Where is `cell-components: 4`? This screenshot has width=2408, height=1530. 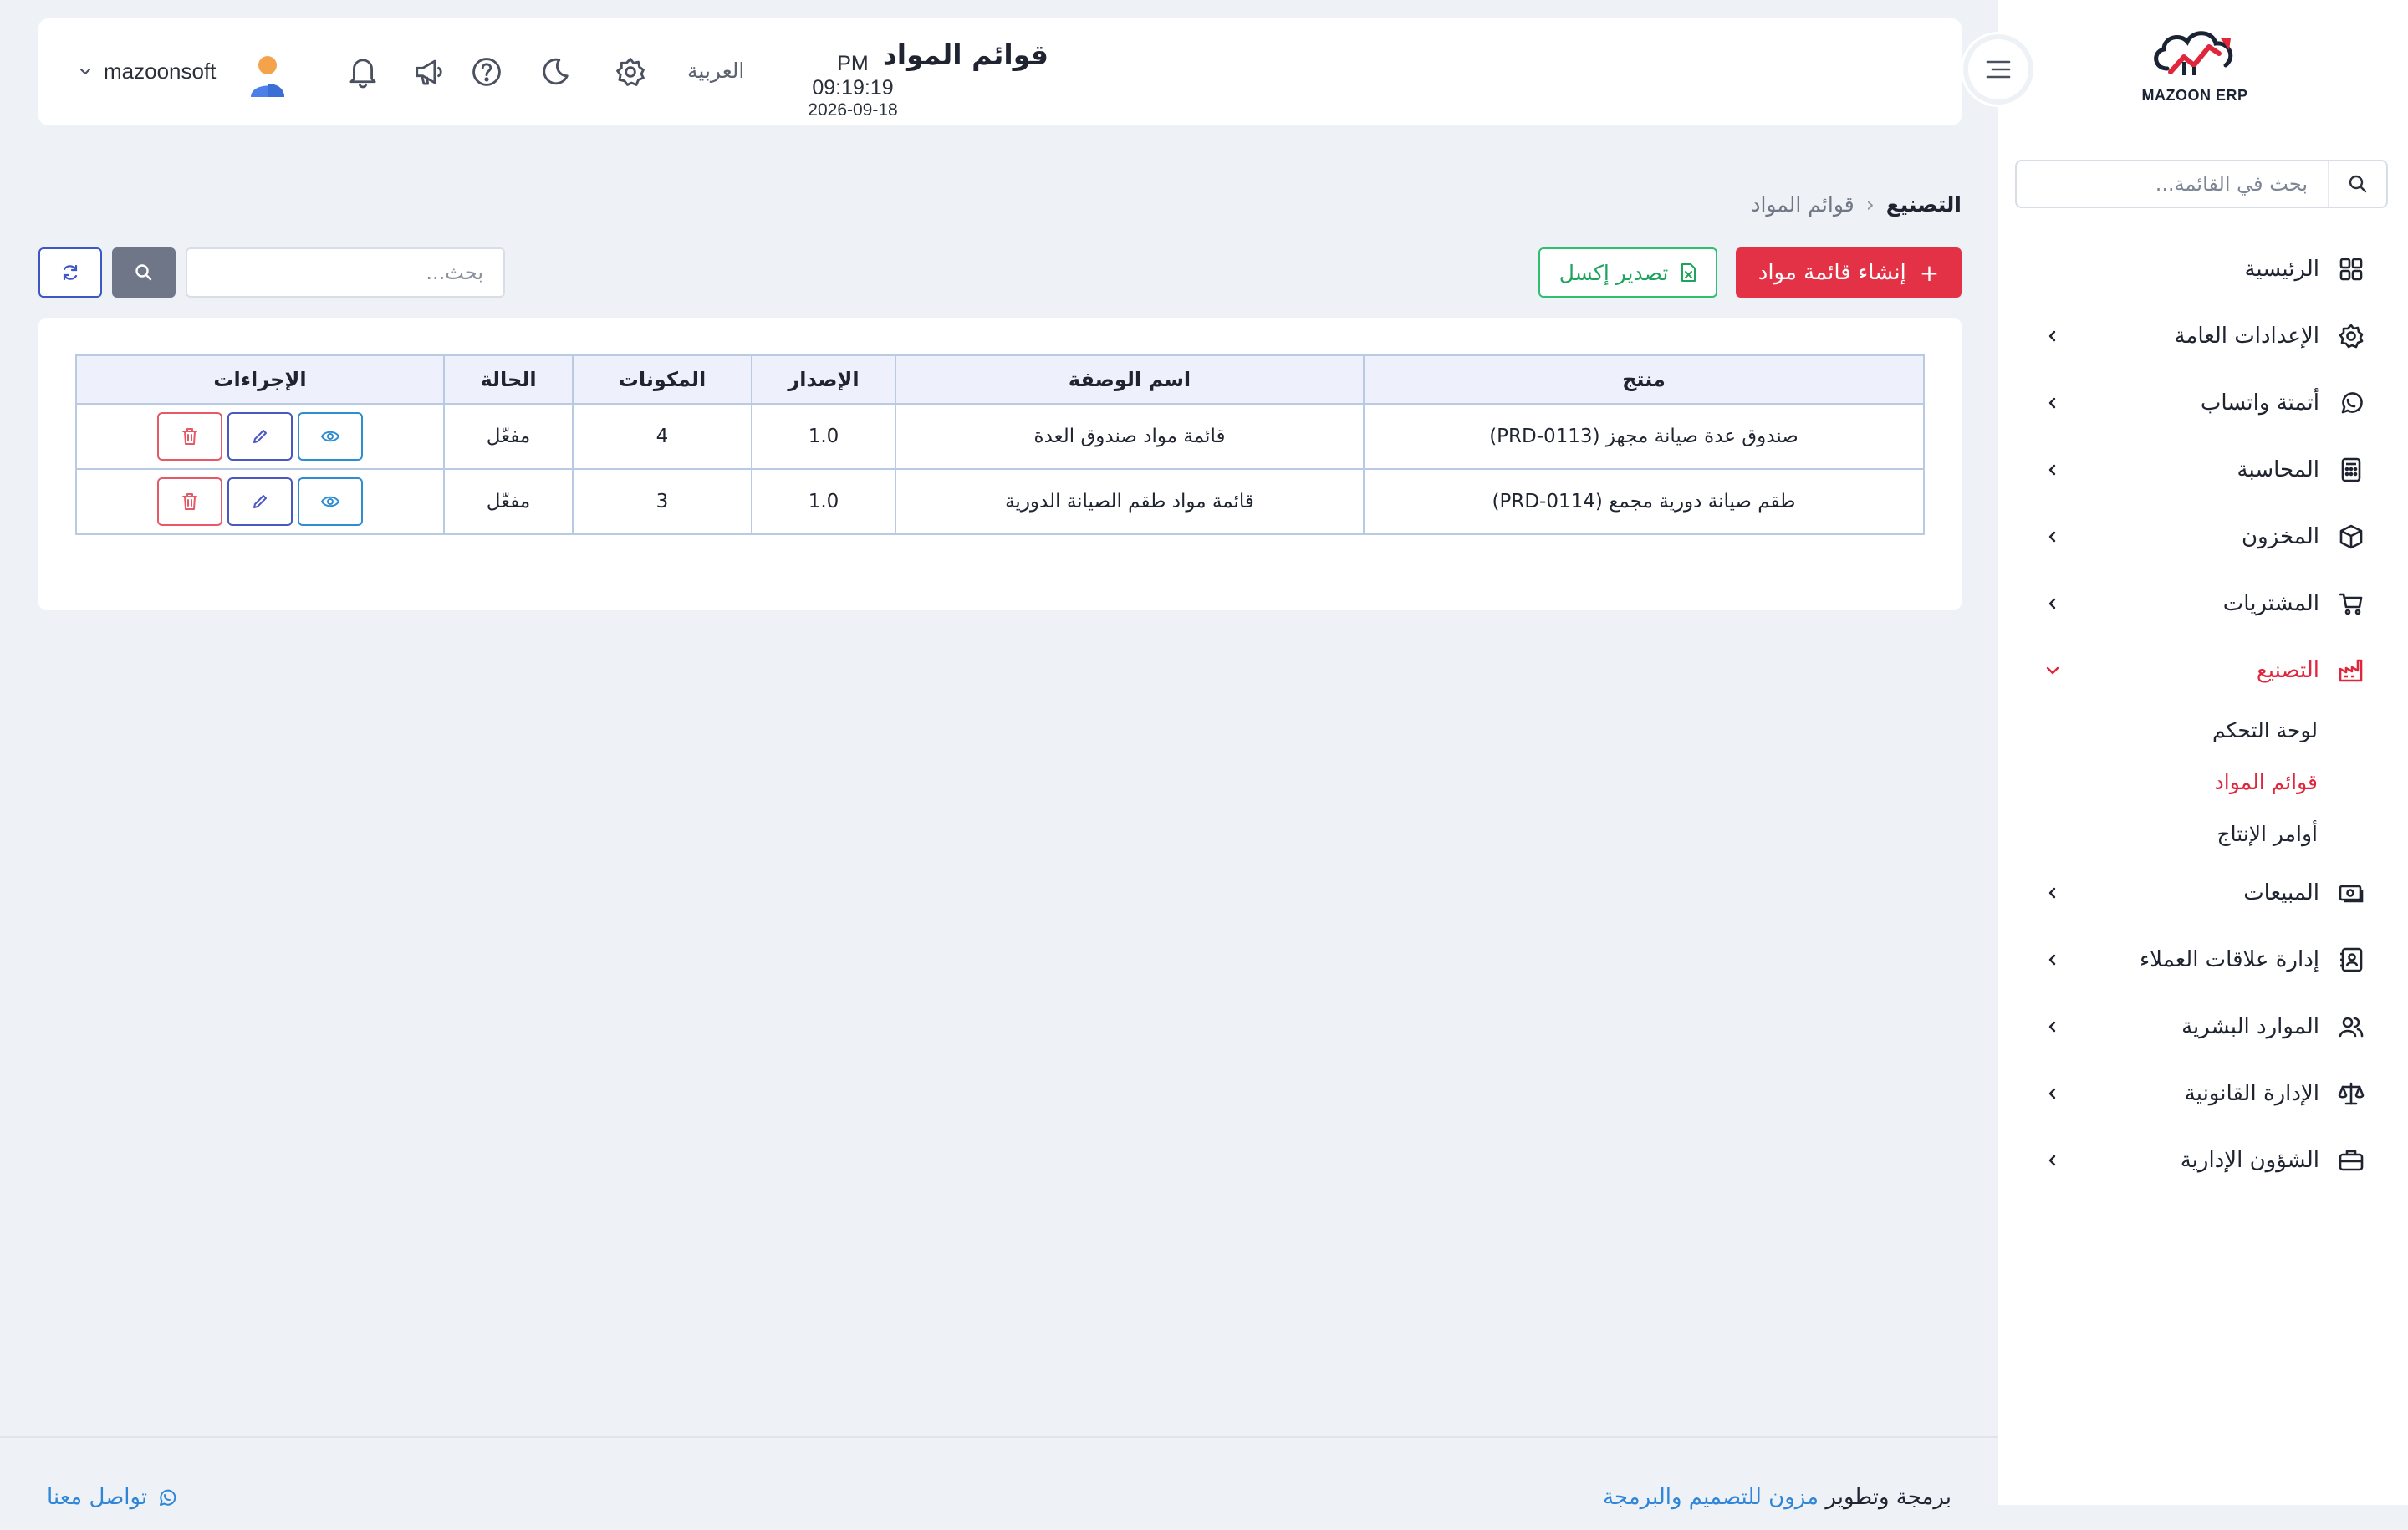 cell-components: 4 is located at coordinates (662, 437).